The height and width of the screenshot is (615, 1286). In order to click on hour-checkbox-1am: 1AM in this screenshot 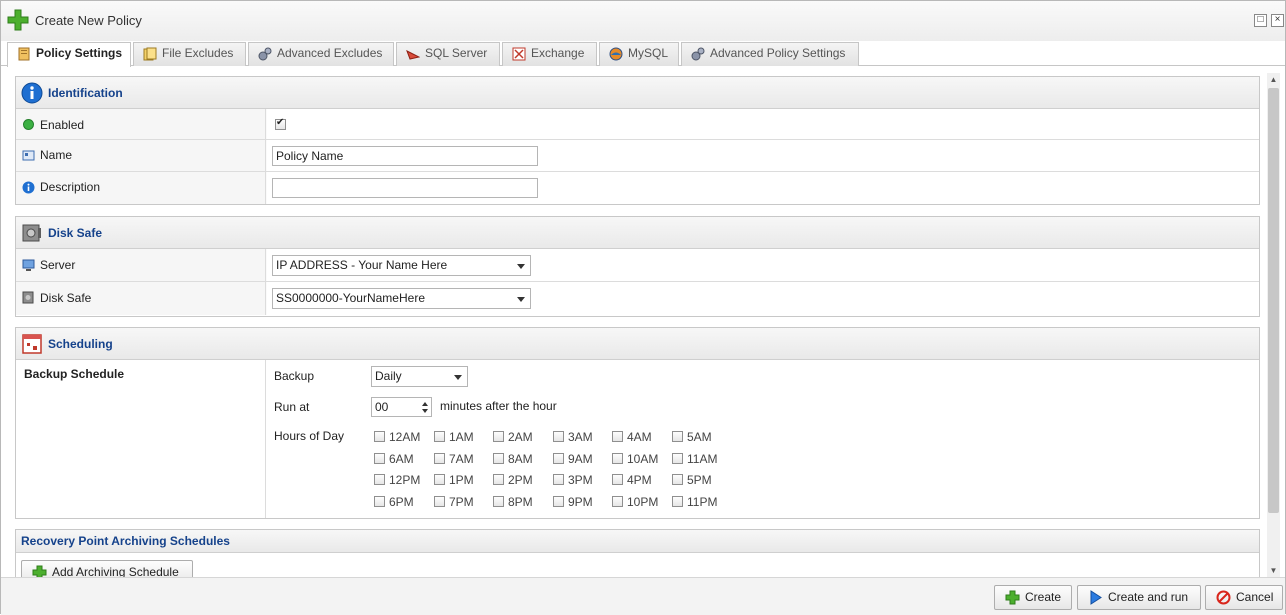, I will do `click(464, 437)`.